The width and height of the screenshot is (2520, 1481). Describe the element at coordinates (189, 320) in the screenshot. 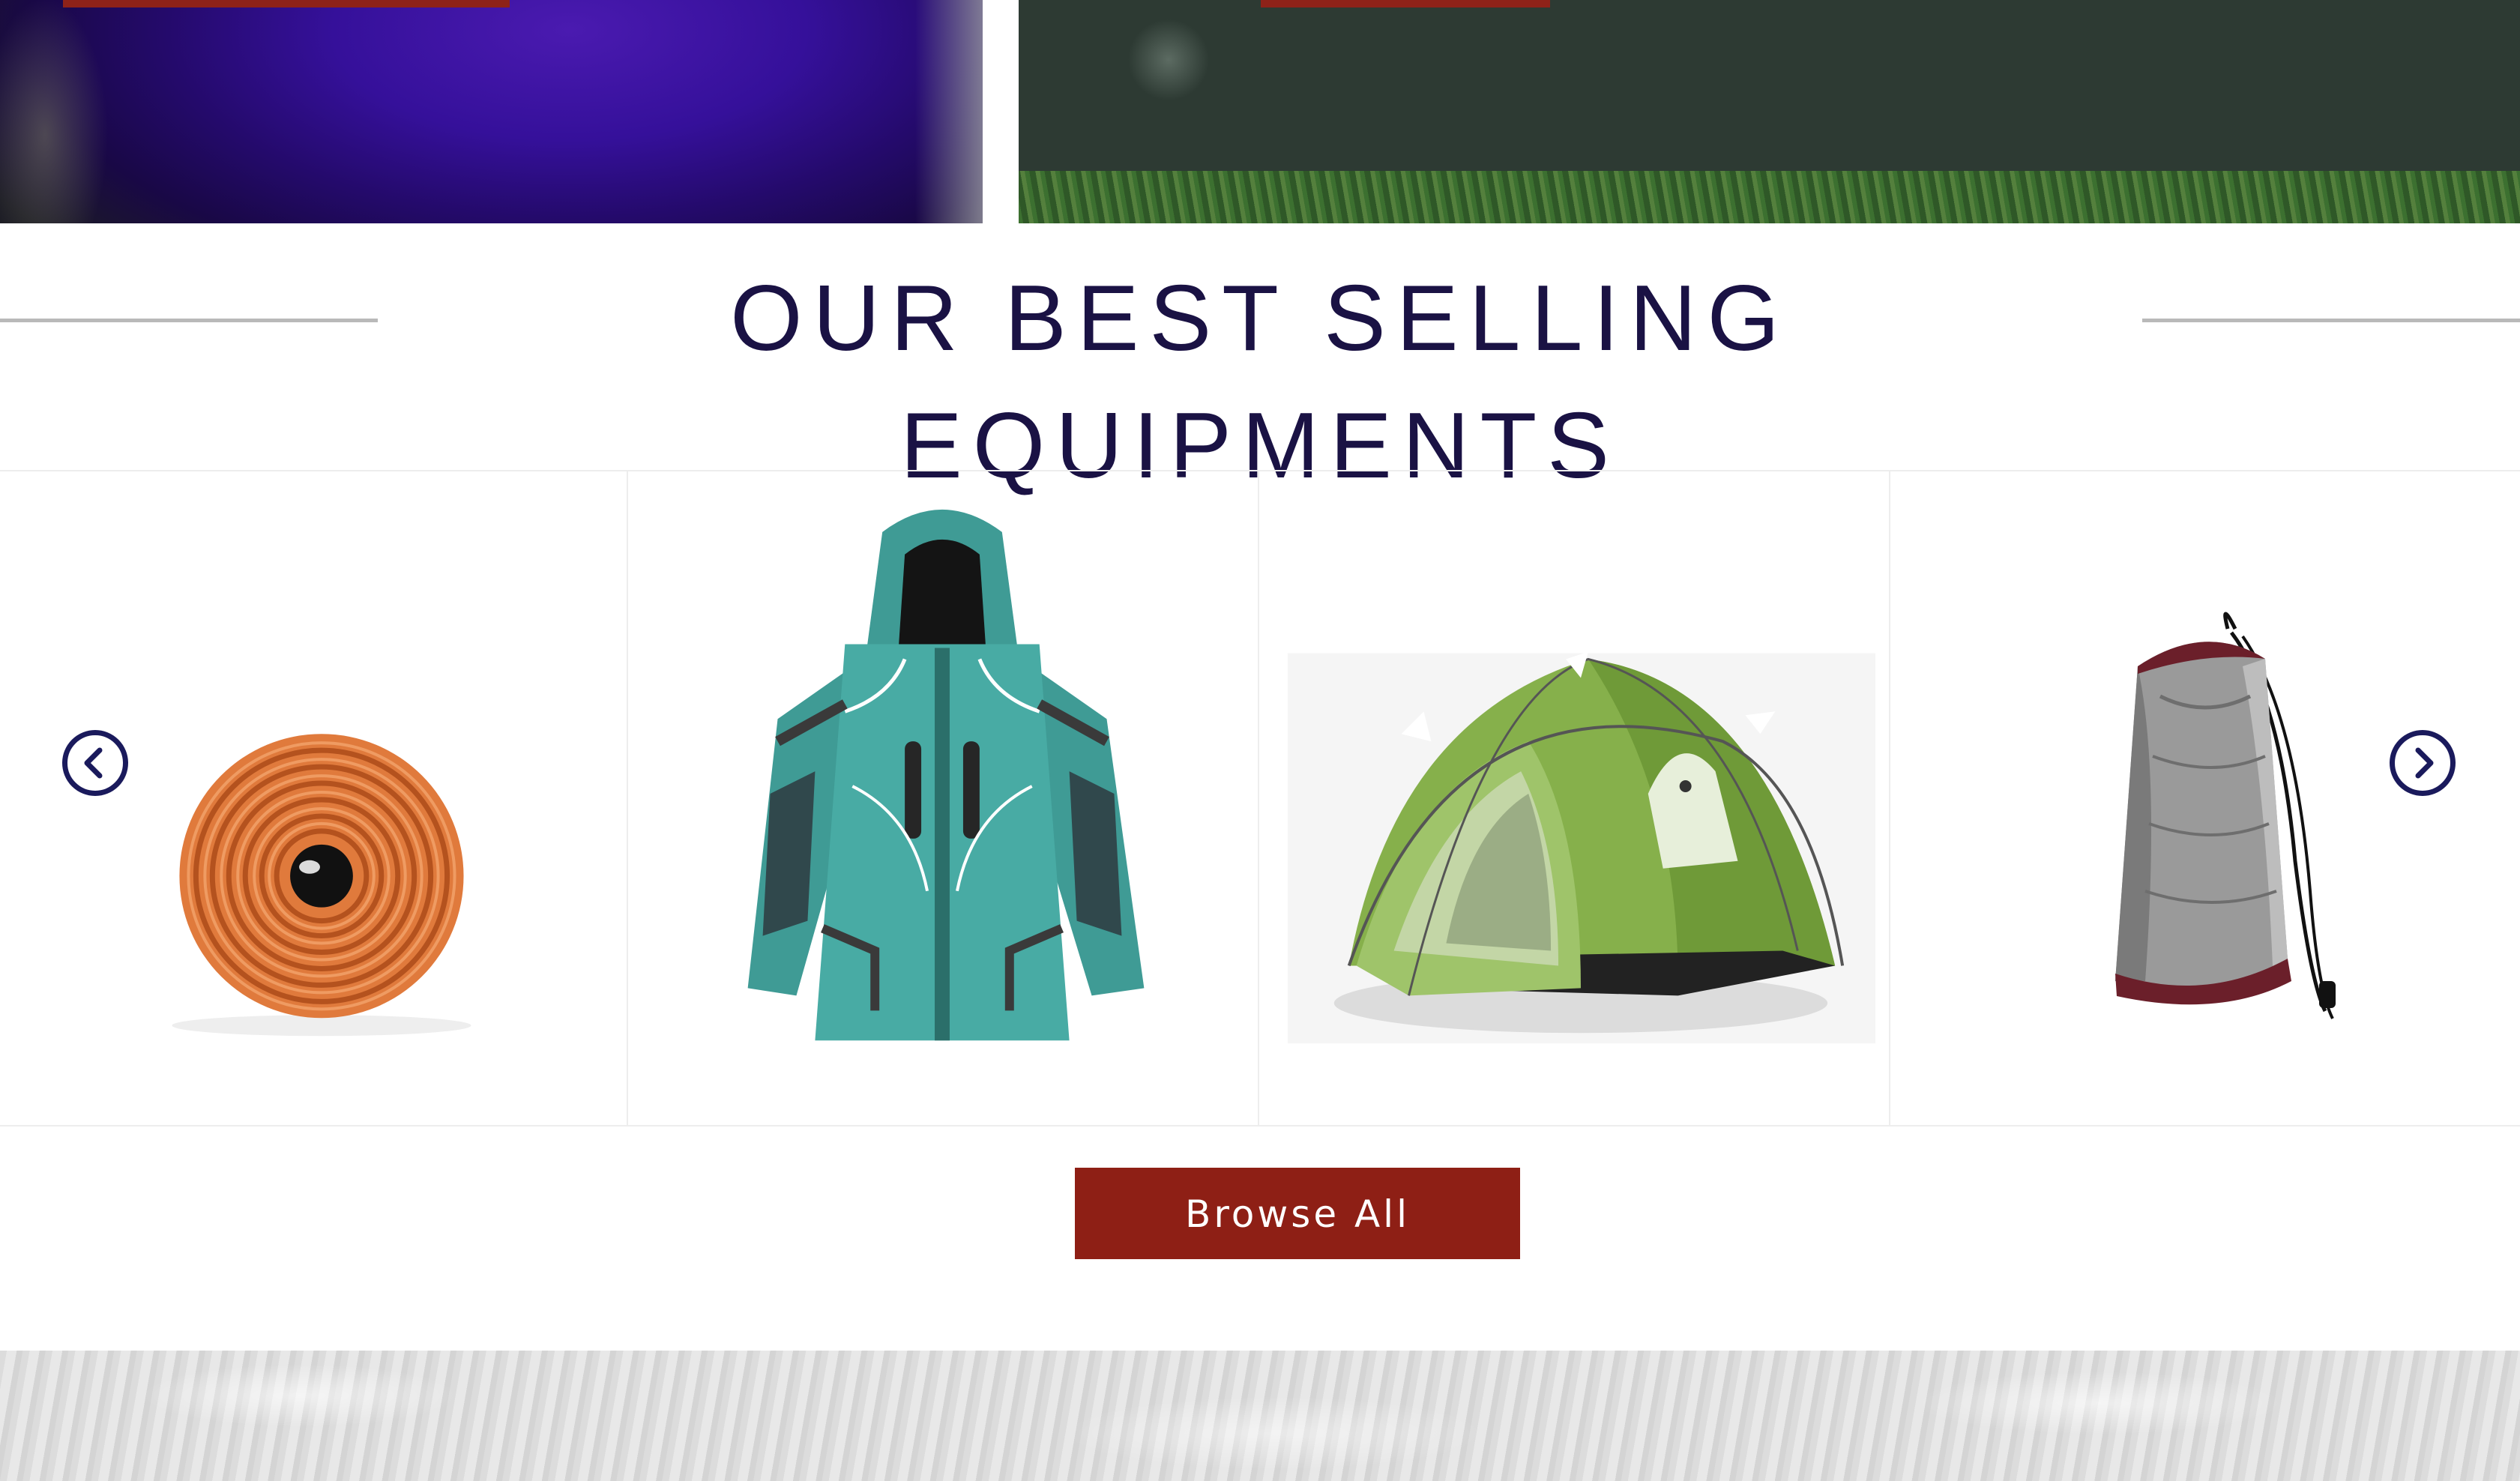

I see `title-divider-left` at that location.